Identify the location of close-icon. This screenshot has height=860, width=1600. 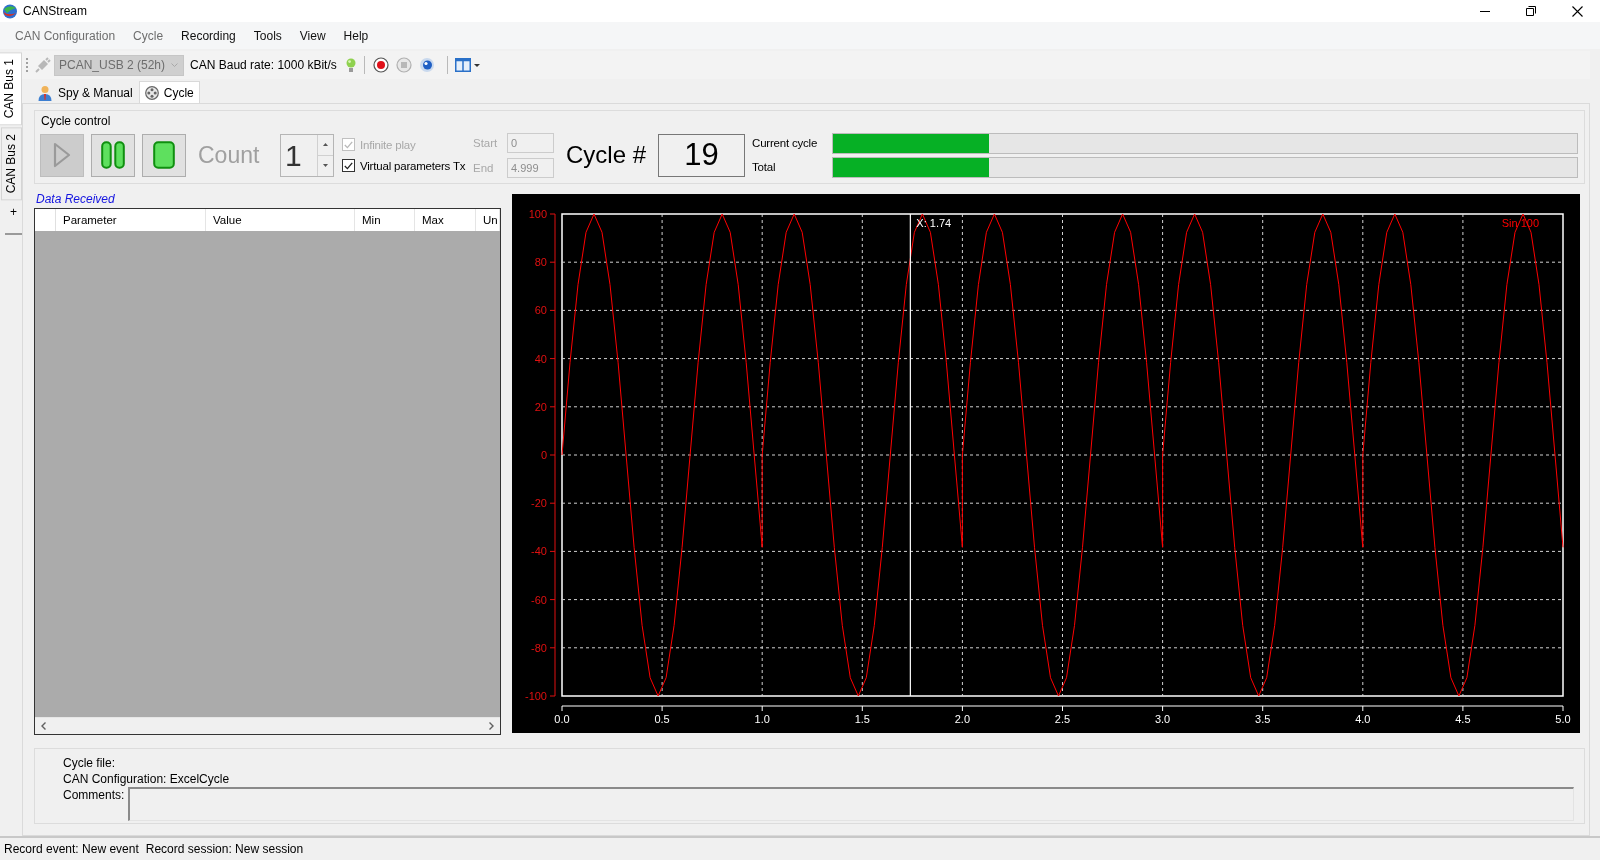
(1577, 11).